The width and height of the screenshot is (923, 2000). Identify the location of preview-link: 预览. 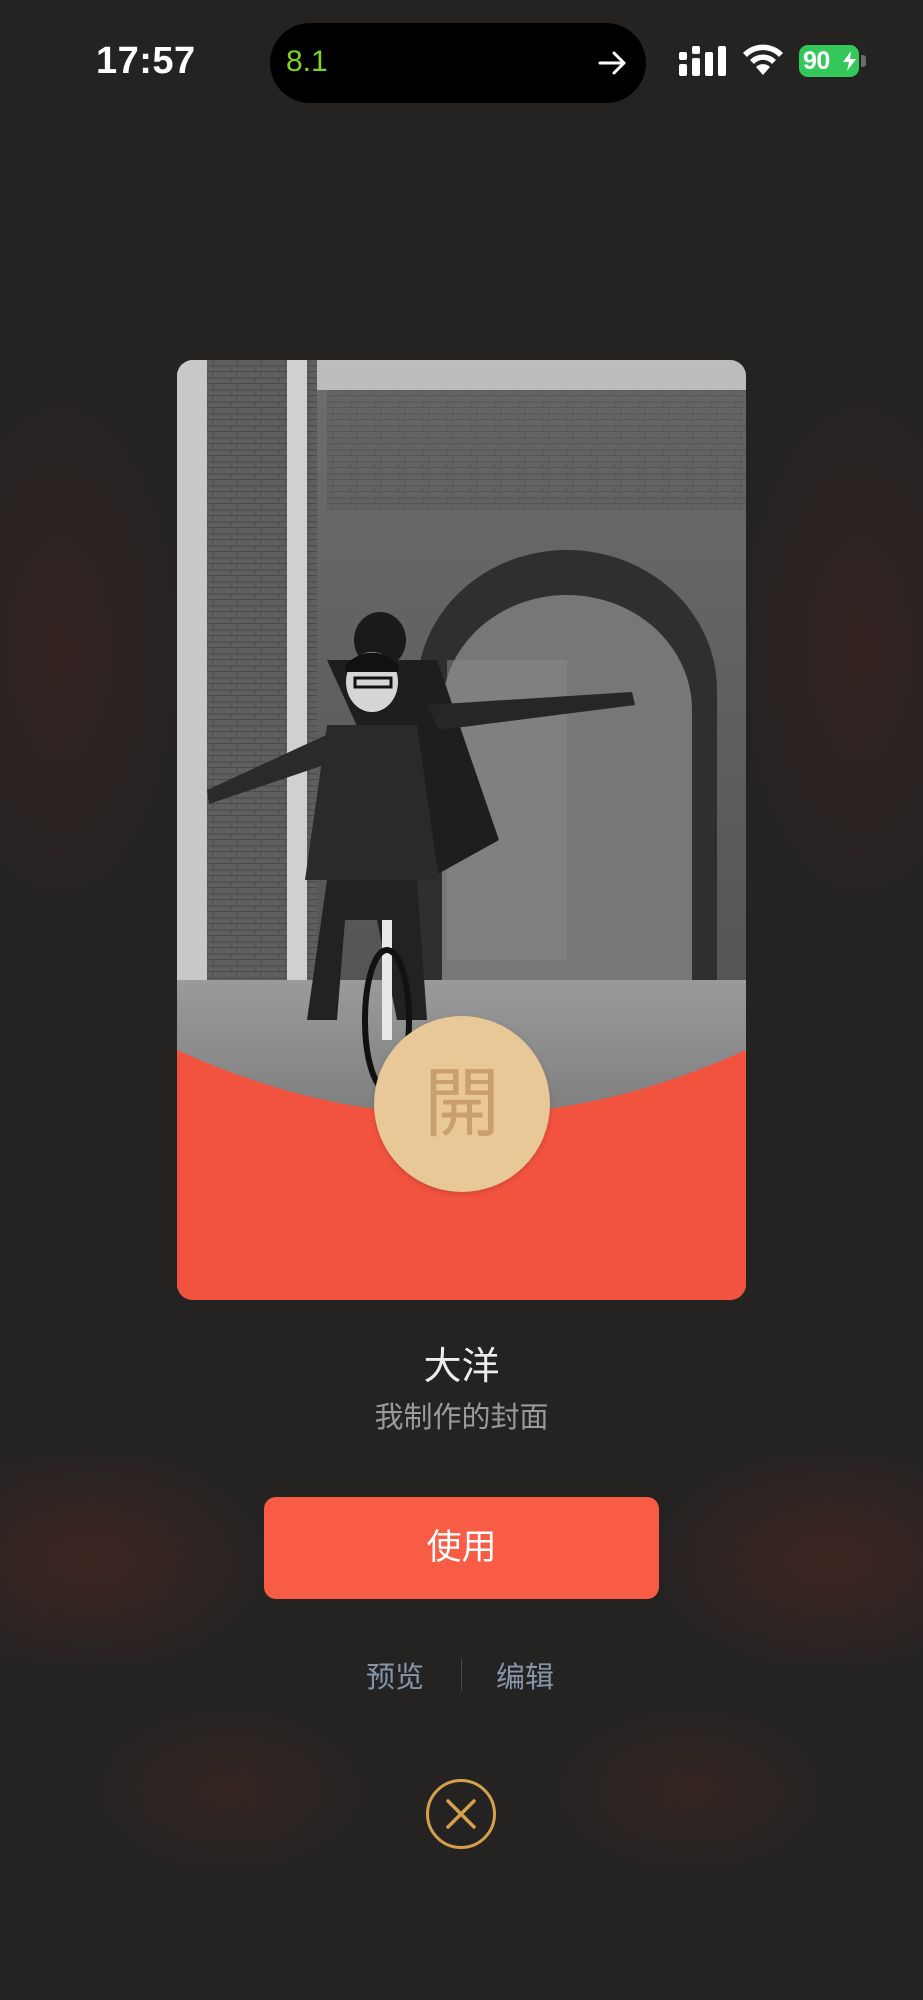
(395, 1675).